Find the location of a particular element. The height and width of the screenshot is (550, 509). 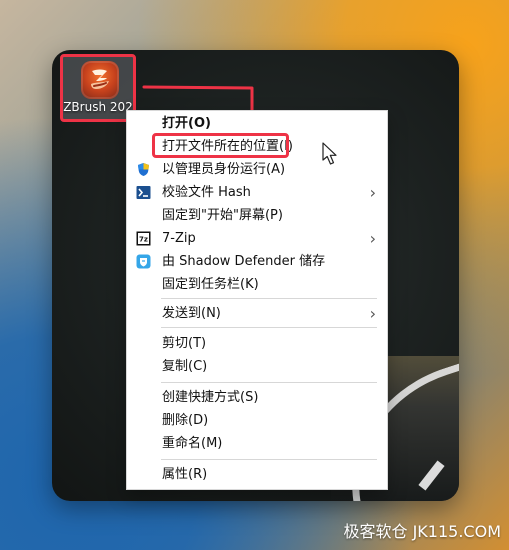

menu-item-file-hash-label: 校验文件 Hash is located at coordinates (206, 192).